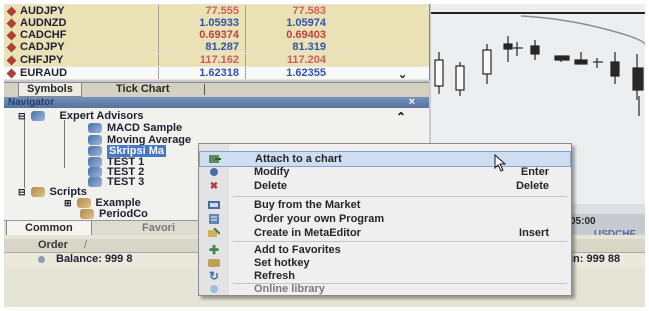 Image resolution: width=649 pixels, height=311 pixels. I want to click on bid-value: 1.05933, so click(219, 23).